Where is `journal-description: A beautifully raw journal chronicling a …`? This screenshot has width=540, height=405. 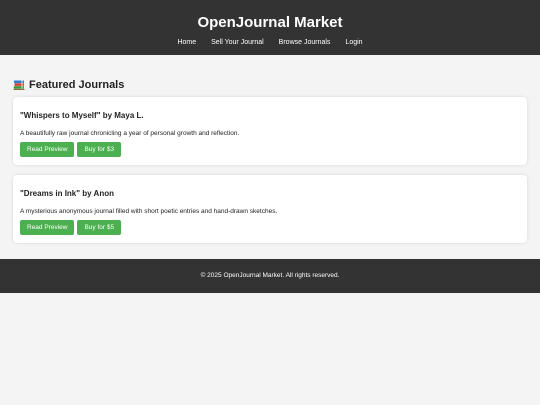
journal-description: A beautifully raw journal chronicling a … is located at coordinates (130, 133).